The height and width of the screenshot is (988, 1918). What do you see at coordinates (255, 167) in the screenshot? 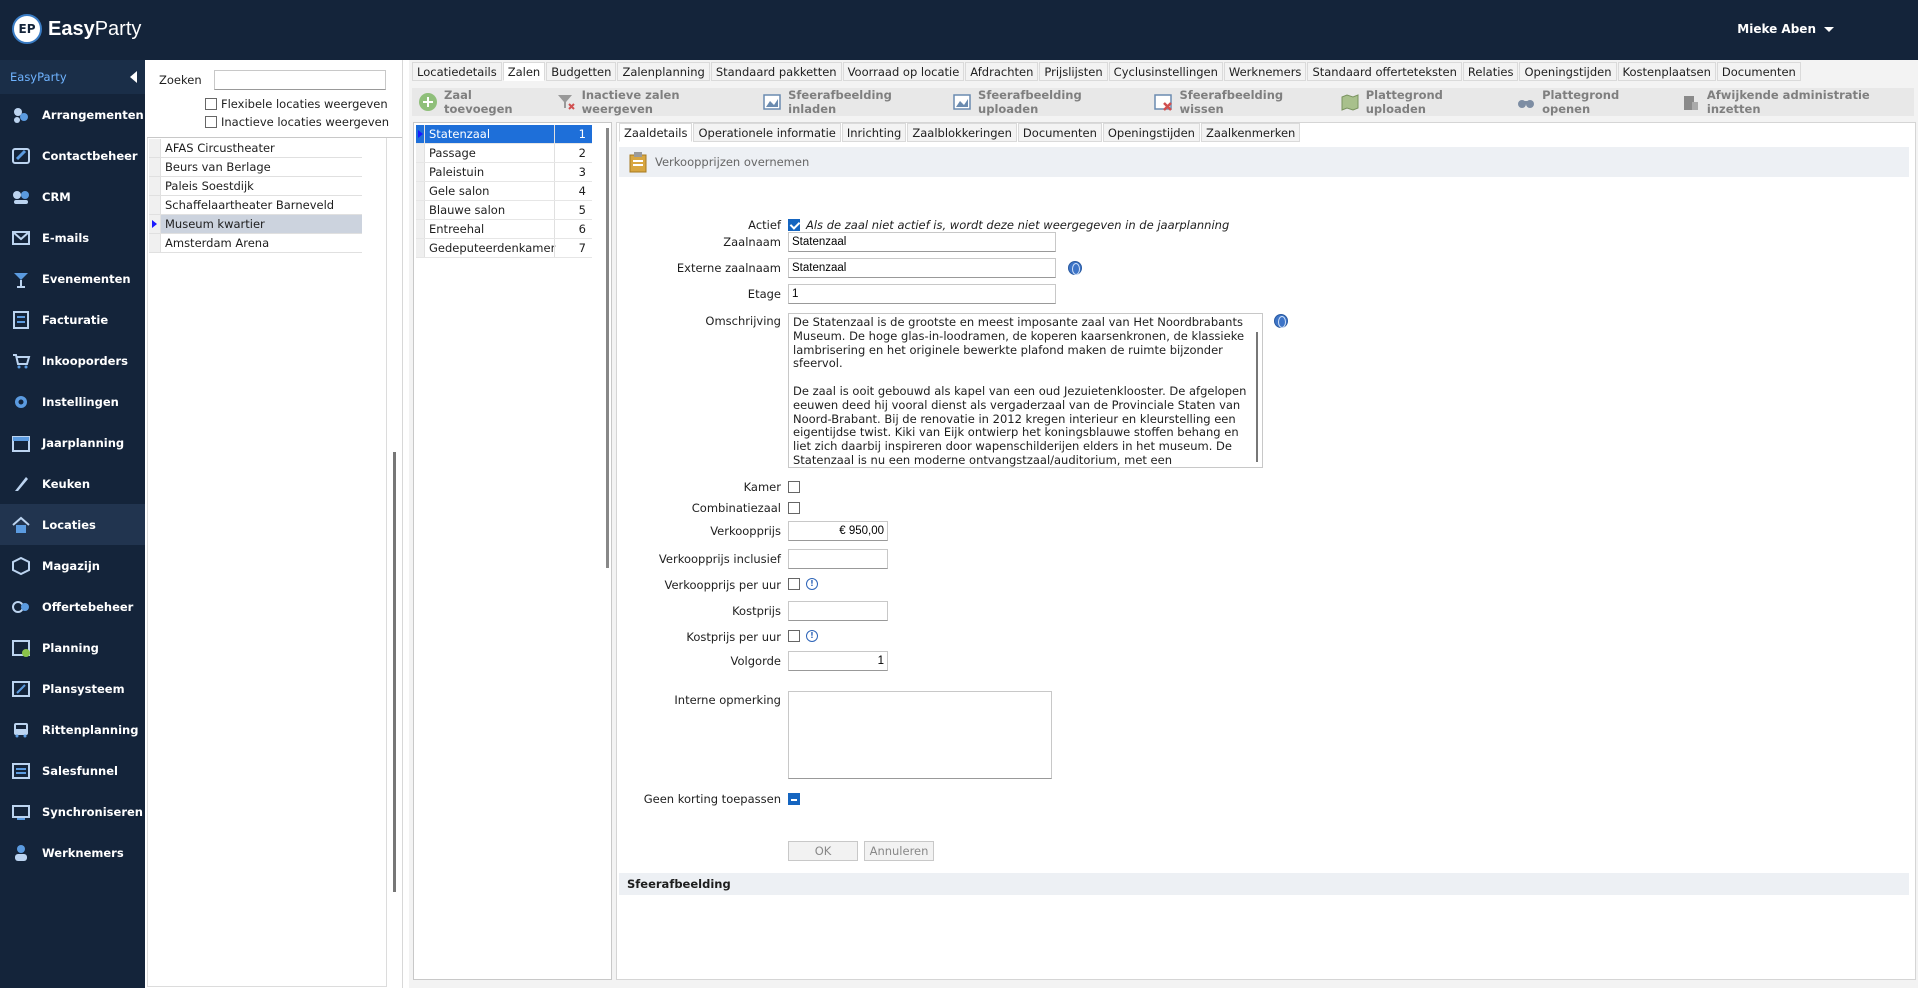
I see `location-row: Beurs van Berlage` at bounding box center [255, 167].